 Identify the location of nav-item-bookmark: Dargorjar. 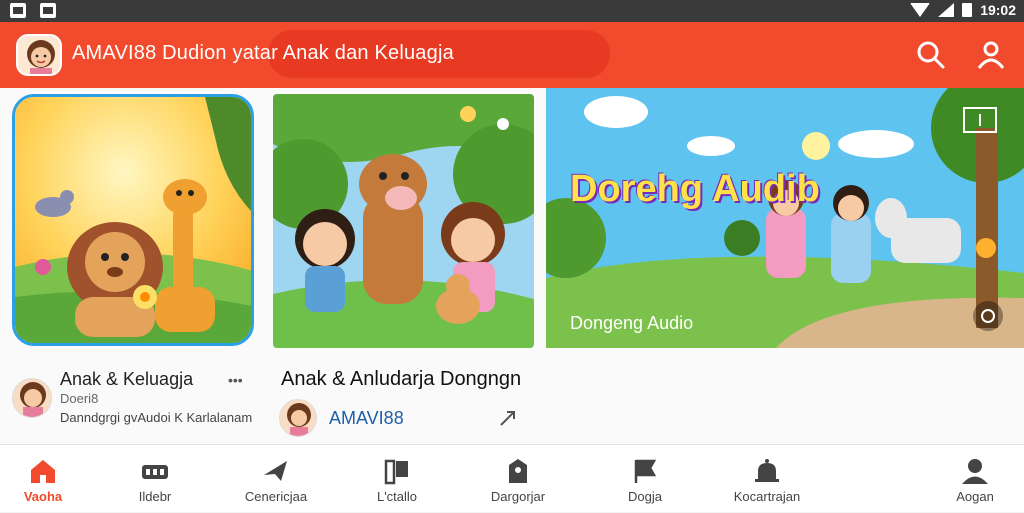
(518, 479).